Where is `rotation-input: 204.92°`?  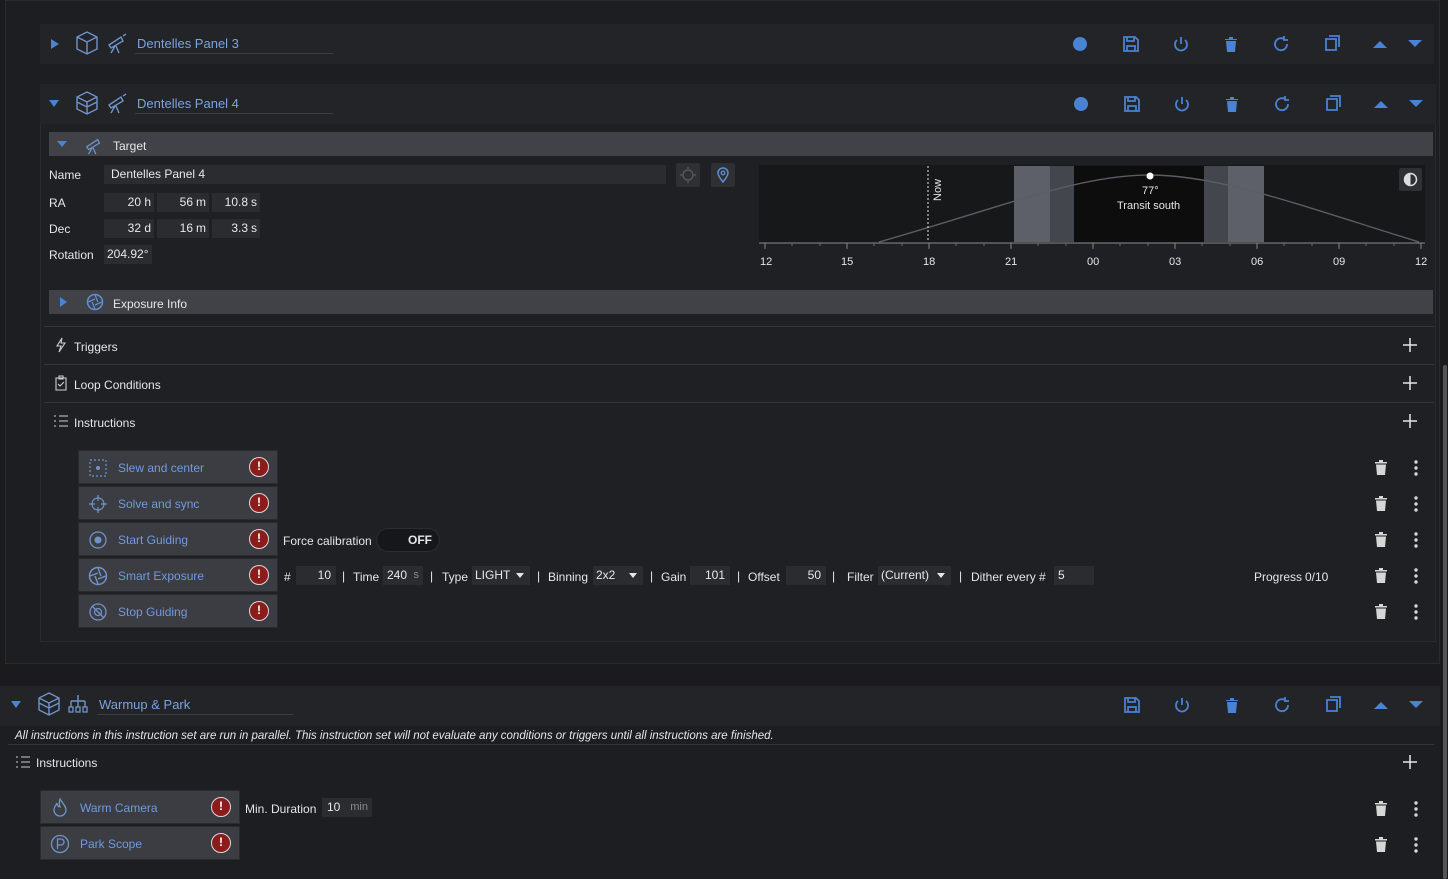 rotation-input: 204.92° is located at coordinates (128, 254).